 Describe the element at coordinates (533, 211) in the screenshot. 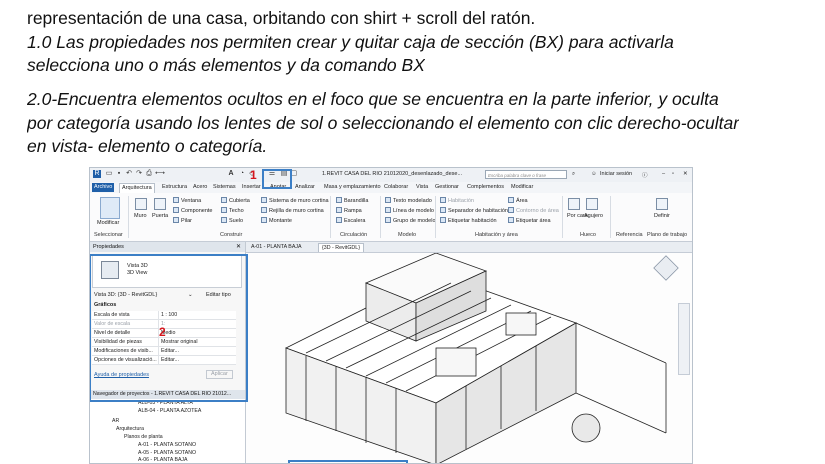

I see `area-boundary-button: Contorno de área` at that location.